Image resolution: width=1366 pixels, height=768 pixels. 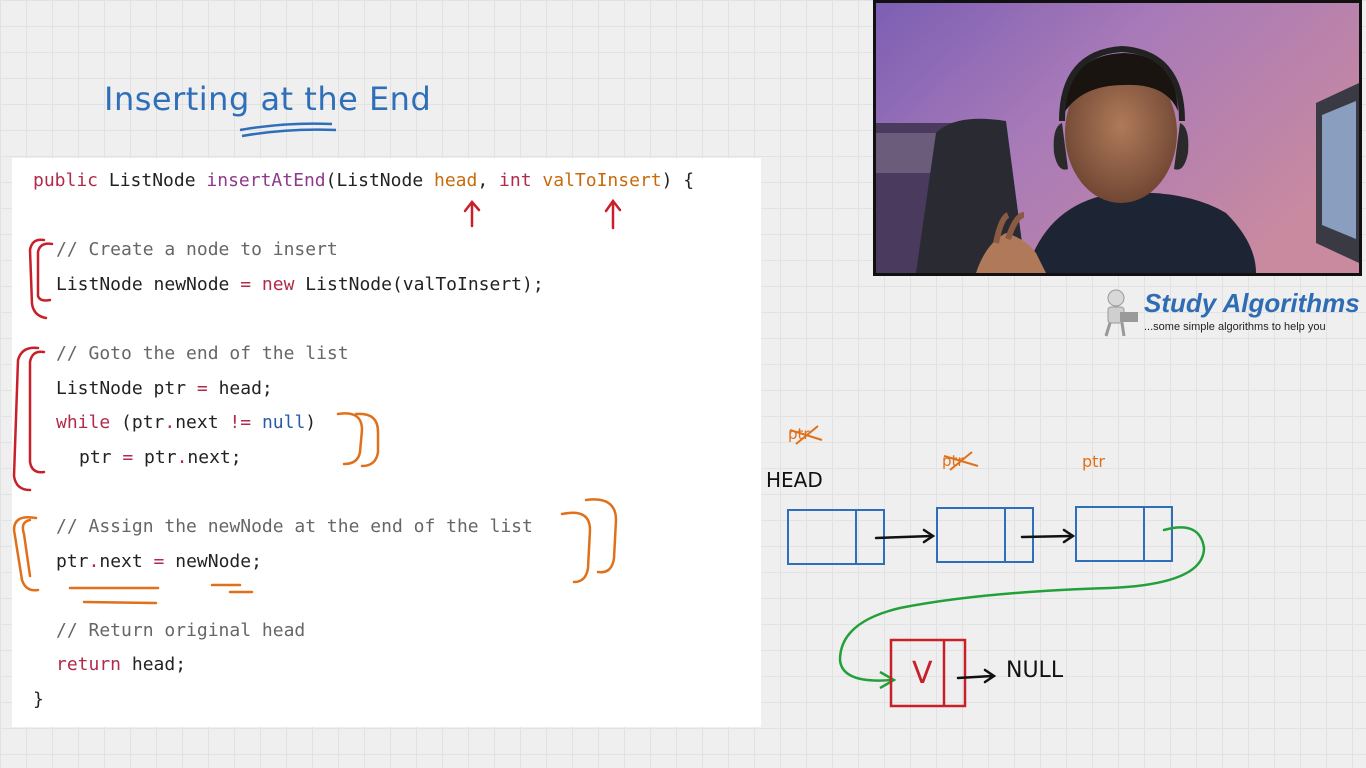 I want to click on code-line-ptr-init: ListNode ptr = head;, so click(x=164, y=388).